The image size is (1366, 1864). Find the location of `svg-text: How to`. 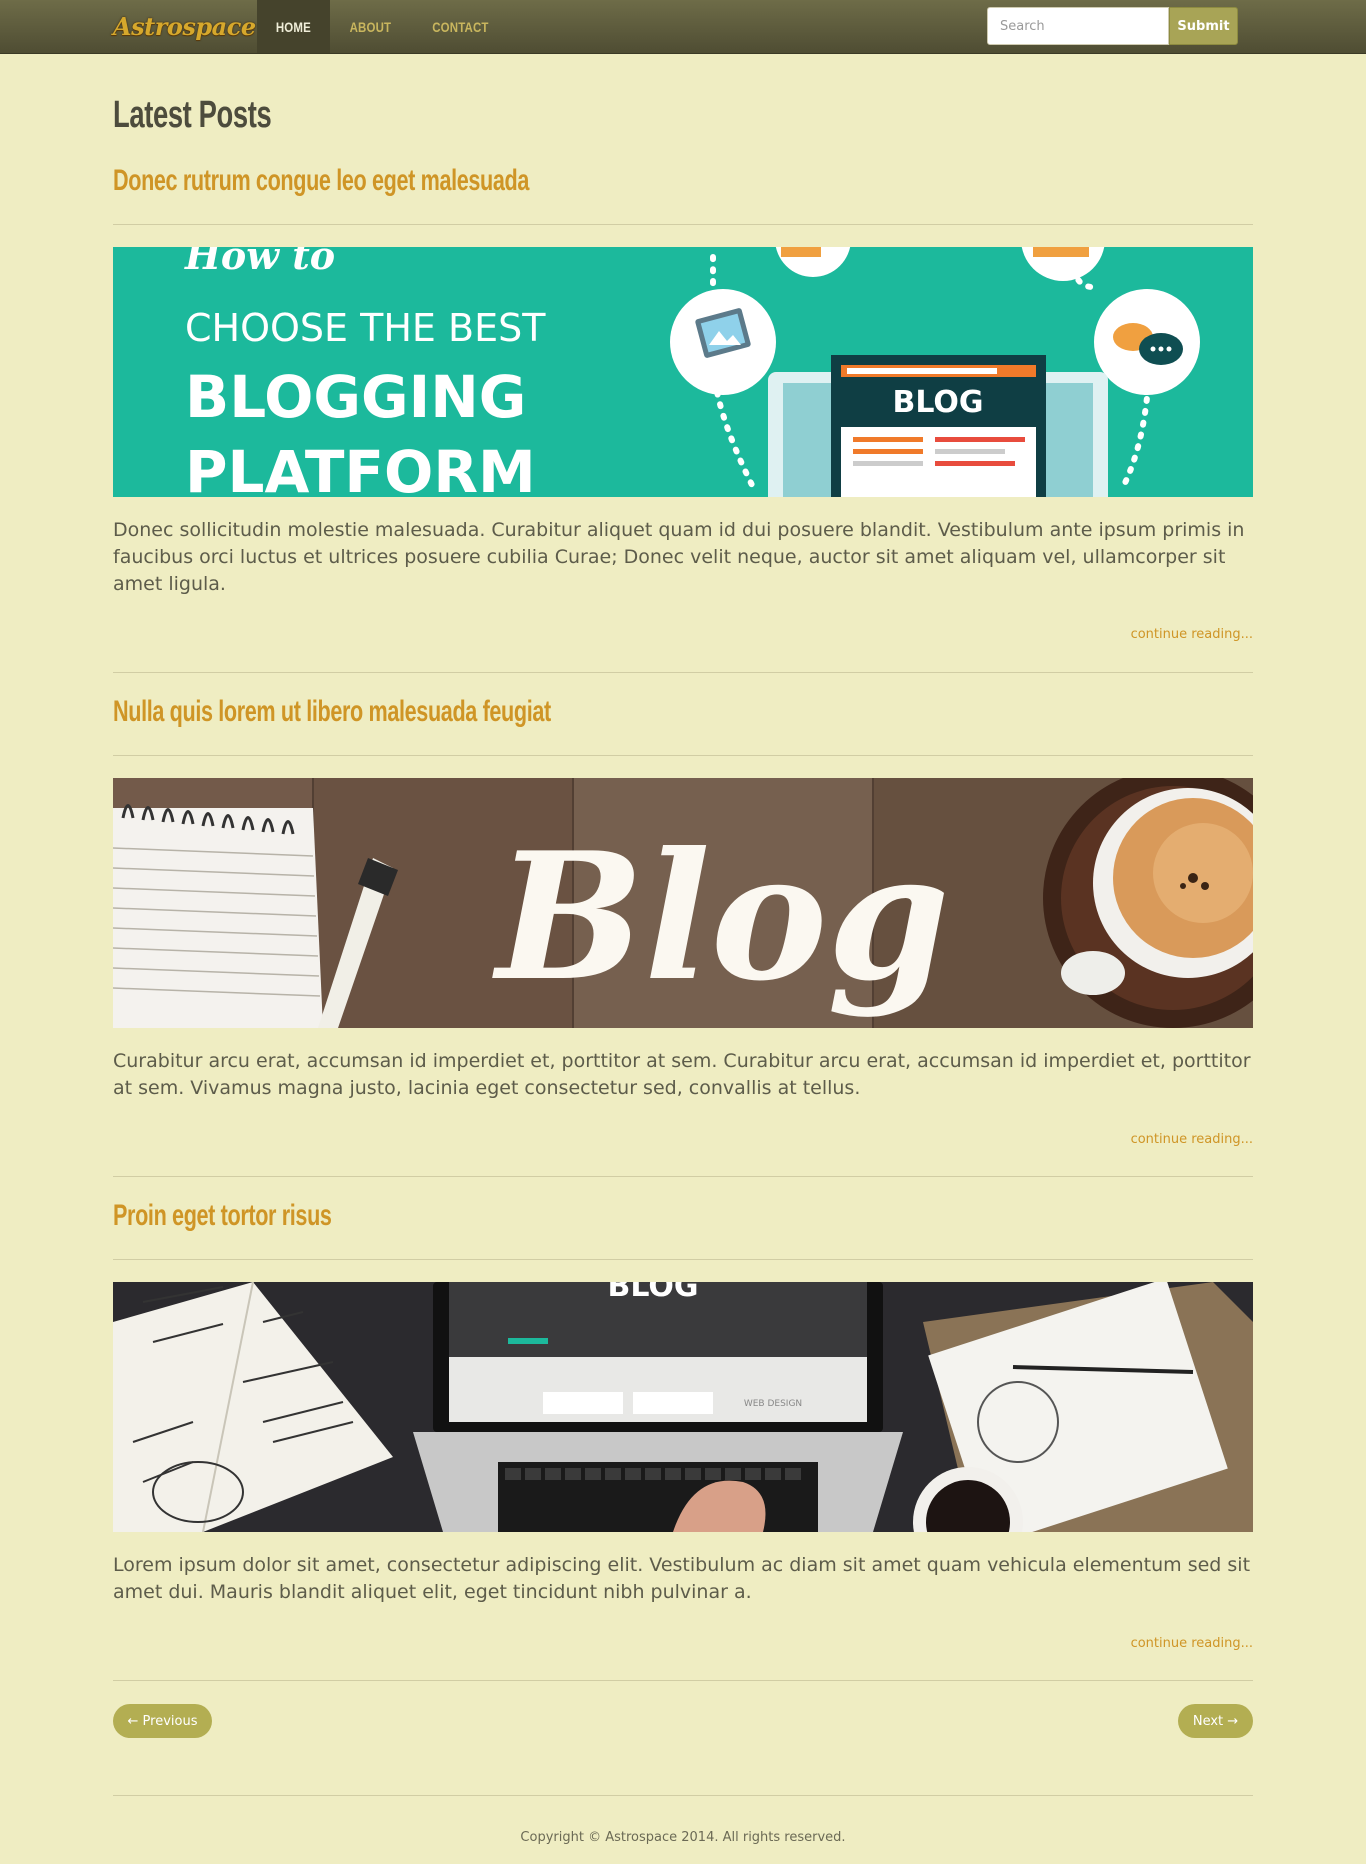

svg-text: How to is located at coordinates (259, 262).